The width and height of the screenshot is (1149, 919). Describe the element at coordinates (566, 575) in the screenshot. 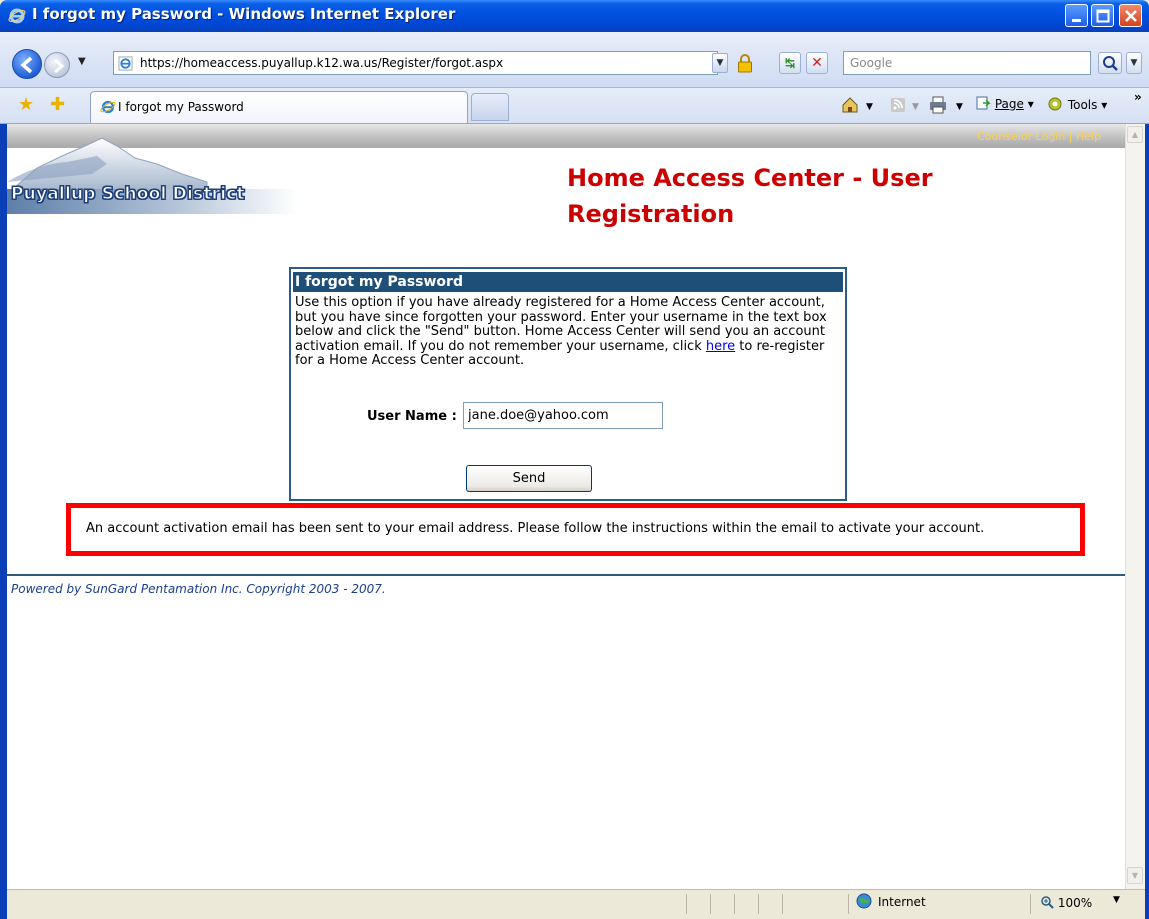

I see `footer-divider` at that location.